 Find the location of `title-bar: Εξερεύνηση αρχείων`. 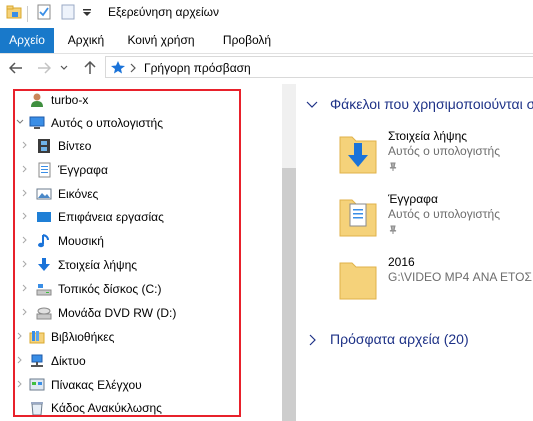

title-bar: Εξερεύνηση αρχείων is located at coordinates (266, 14).